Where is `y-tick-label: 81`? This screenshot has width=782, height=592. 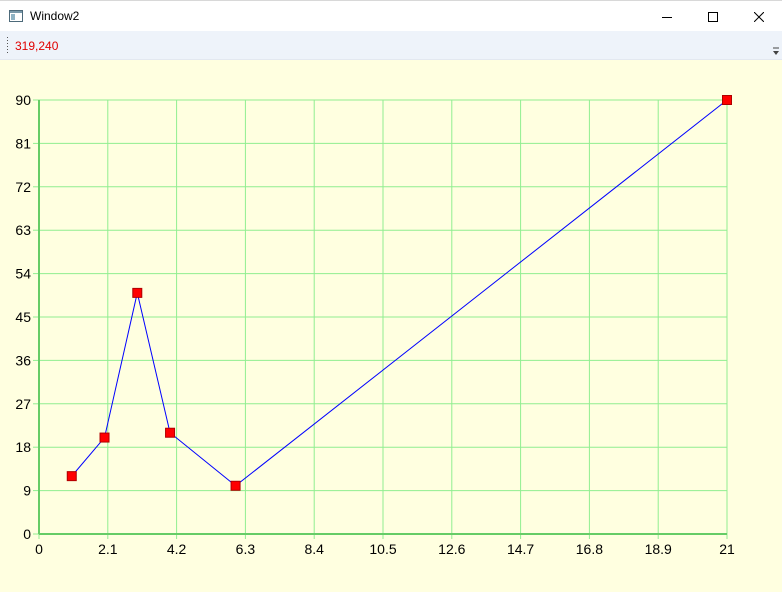
y-tick-label: 81 is located at coordinates (23, 143).